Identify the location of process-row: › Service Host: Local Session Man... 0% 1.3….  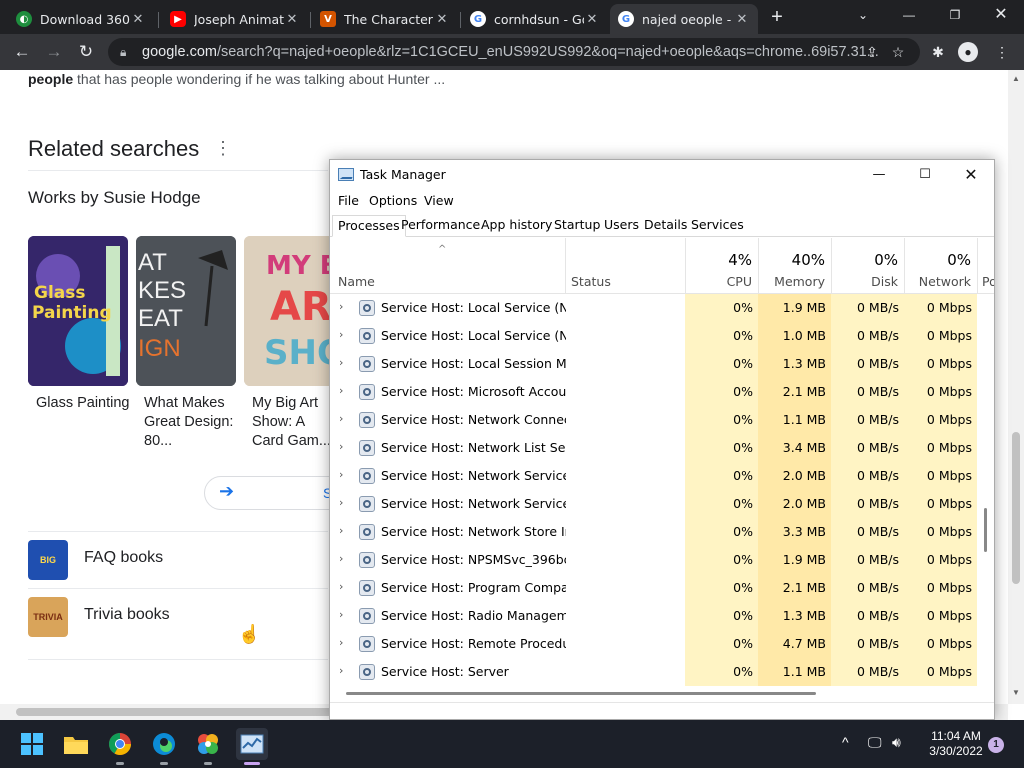
(653, 364).